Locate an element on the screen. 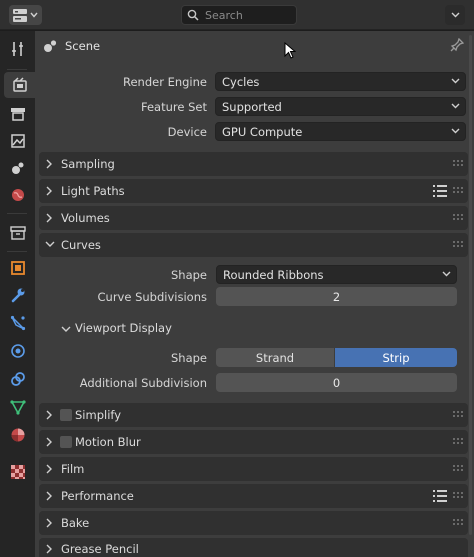 The height and width of the screenshot is (557, 474). physics-tab is located at coordinates (18, 351).